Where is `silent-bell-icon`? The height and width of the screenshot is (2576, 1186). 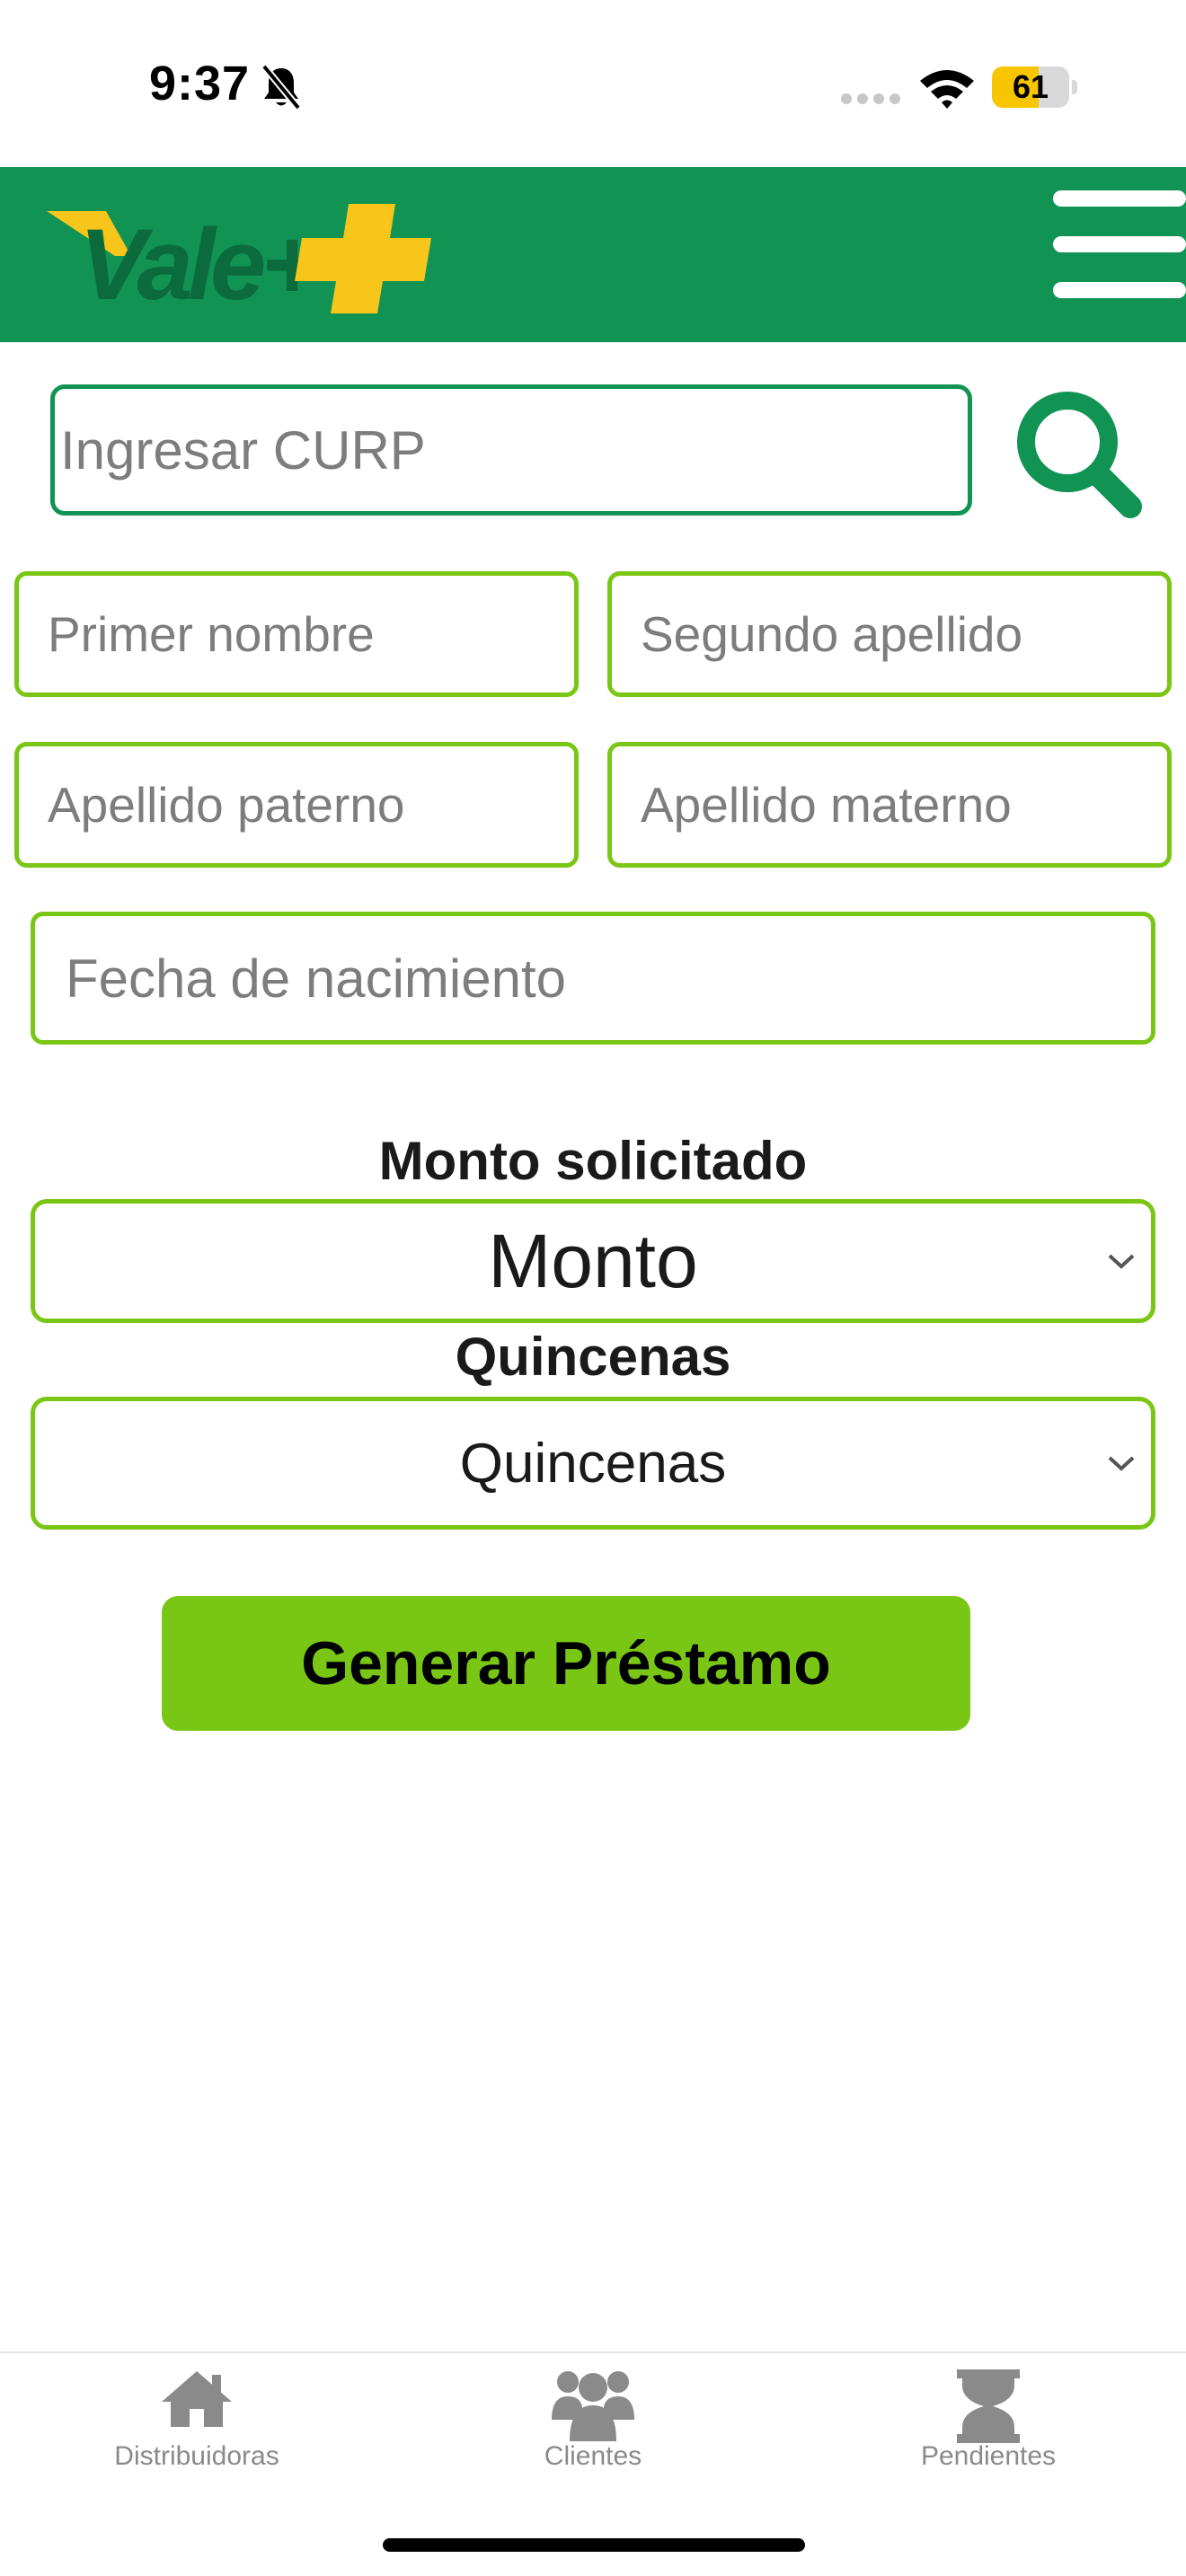
silent-bell-icon is located at coordinates (281, 87).